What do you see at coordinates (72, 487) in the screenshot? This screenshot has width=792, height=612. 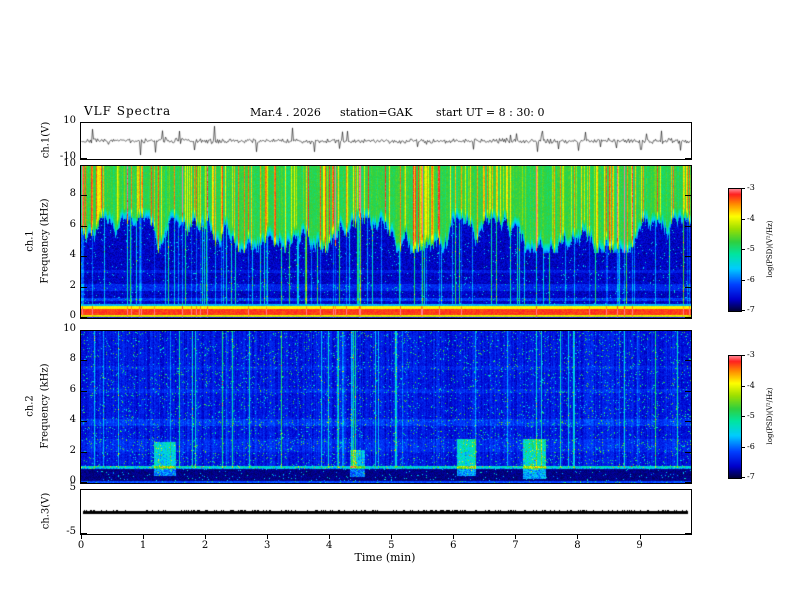 I see `y-tick-label: 5` at bounding box center [72, 487].